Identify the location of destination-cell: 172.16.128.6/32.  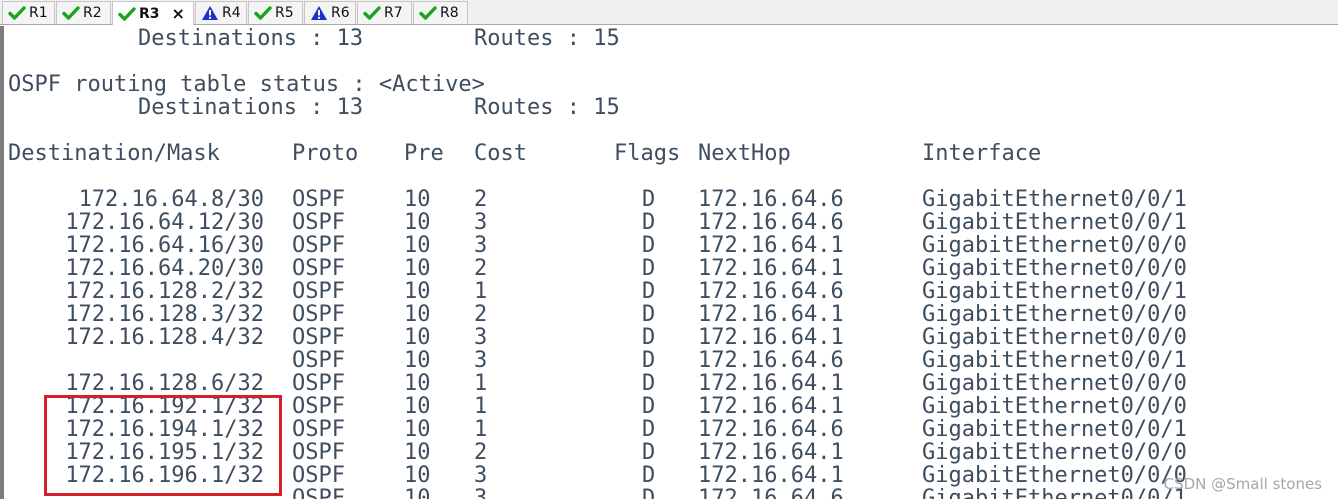
(164, 383).